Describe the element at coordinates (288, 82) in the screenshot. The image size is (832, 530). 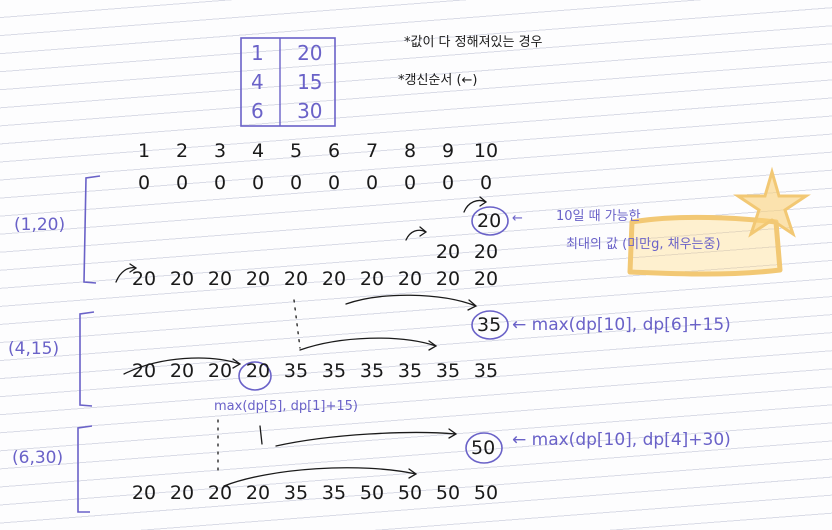
I see `items-table: 1 20 4 15 6 30` at that location.